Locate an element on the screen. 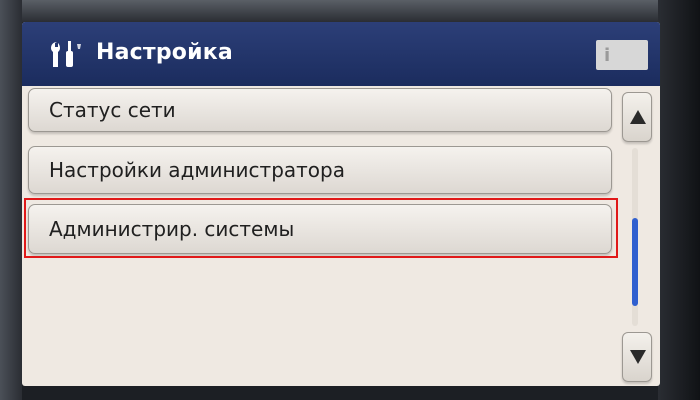 The image size is (700, 400). triangle-down-icon is located at coordinates (638, 357).